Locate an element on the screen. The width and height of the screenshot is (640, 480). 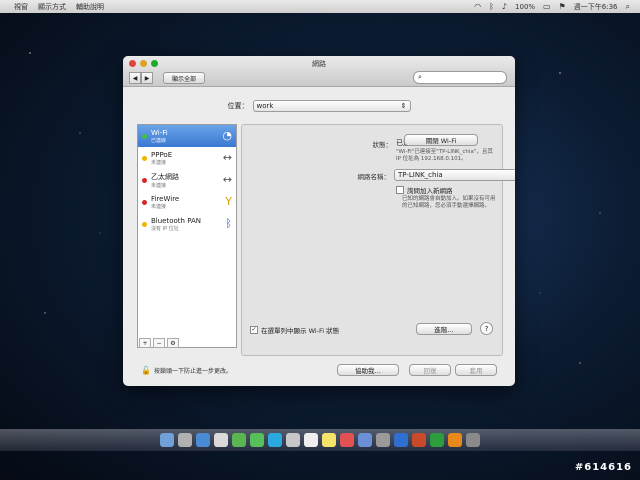
footer: 🔓 按鎖頭一下防止進一步更改。 協助我… 回復 套用 is located at coordinates (319, 371).